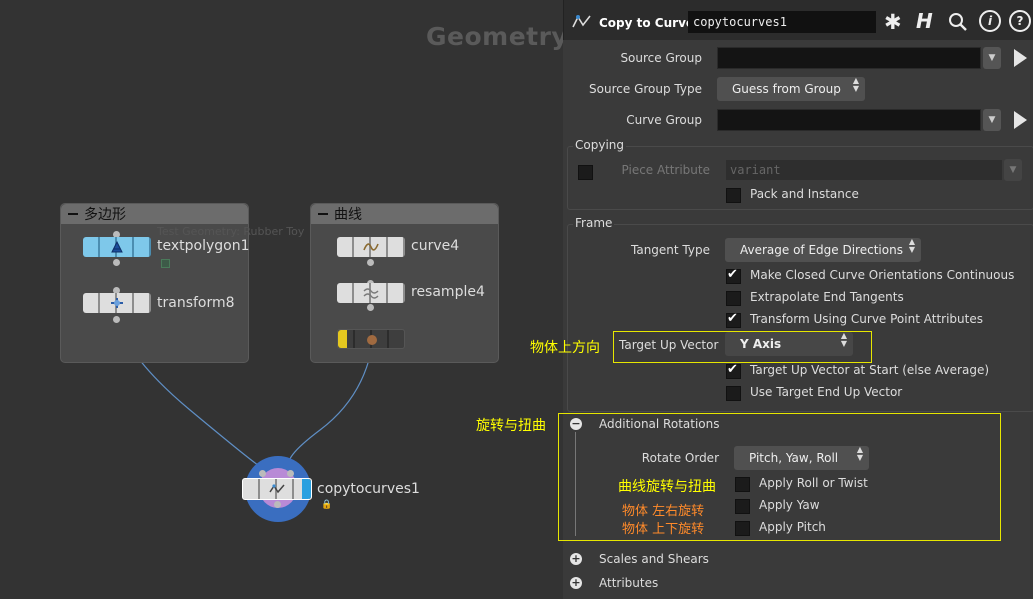  Describe the element at coordinates (992, 58) in the screenshot. I see `source-group-menu-button: ▼` at that location.